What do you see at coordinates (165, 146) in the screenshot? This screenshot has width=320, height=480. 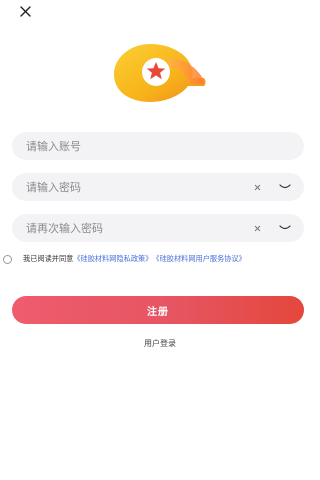 I see `account-input` at bounding box center [165, 146].